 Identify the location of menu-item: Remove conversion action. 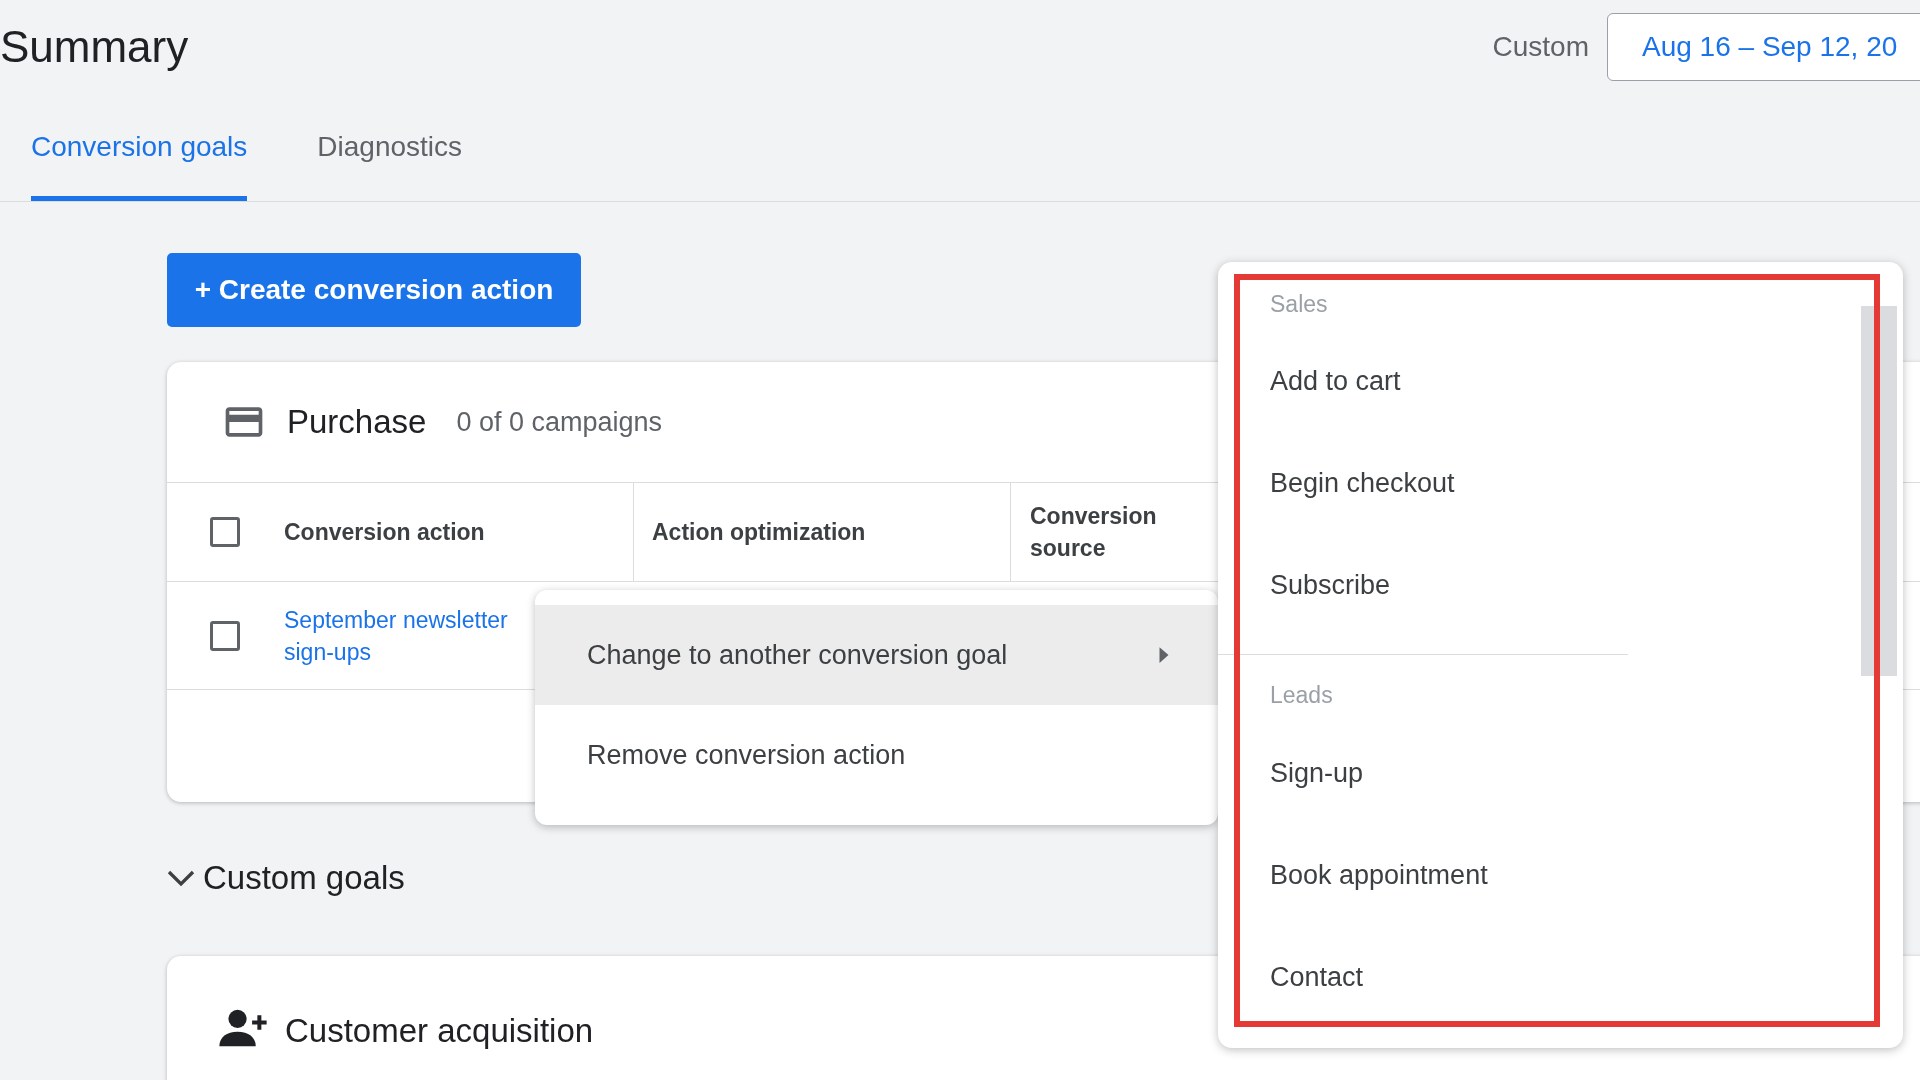
(876, 755).